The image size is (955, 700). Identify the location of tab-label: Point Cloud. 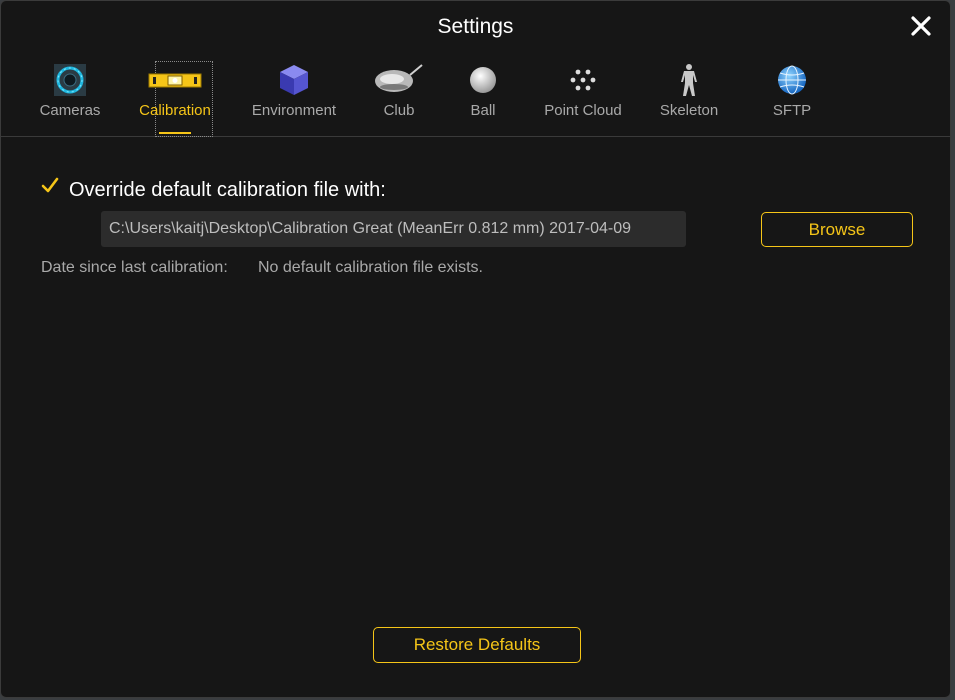
(583, 110).